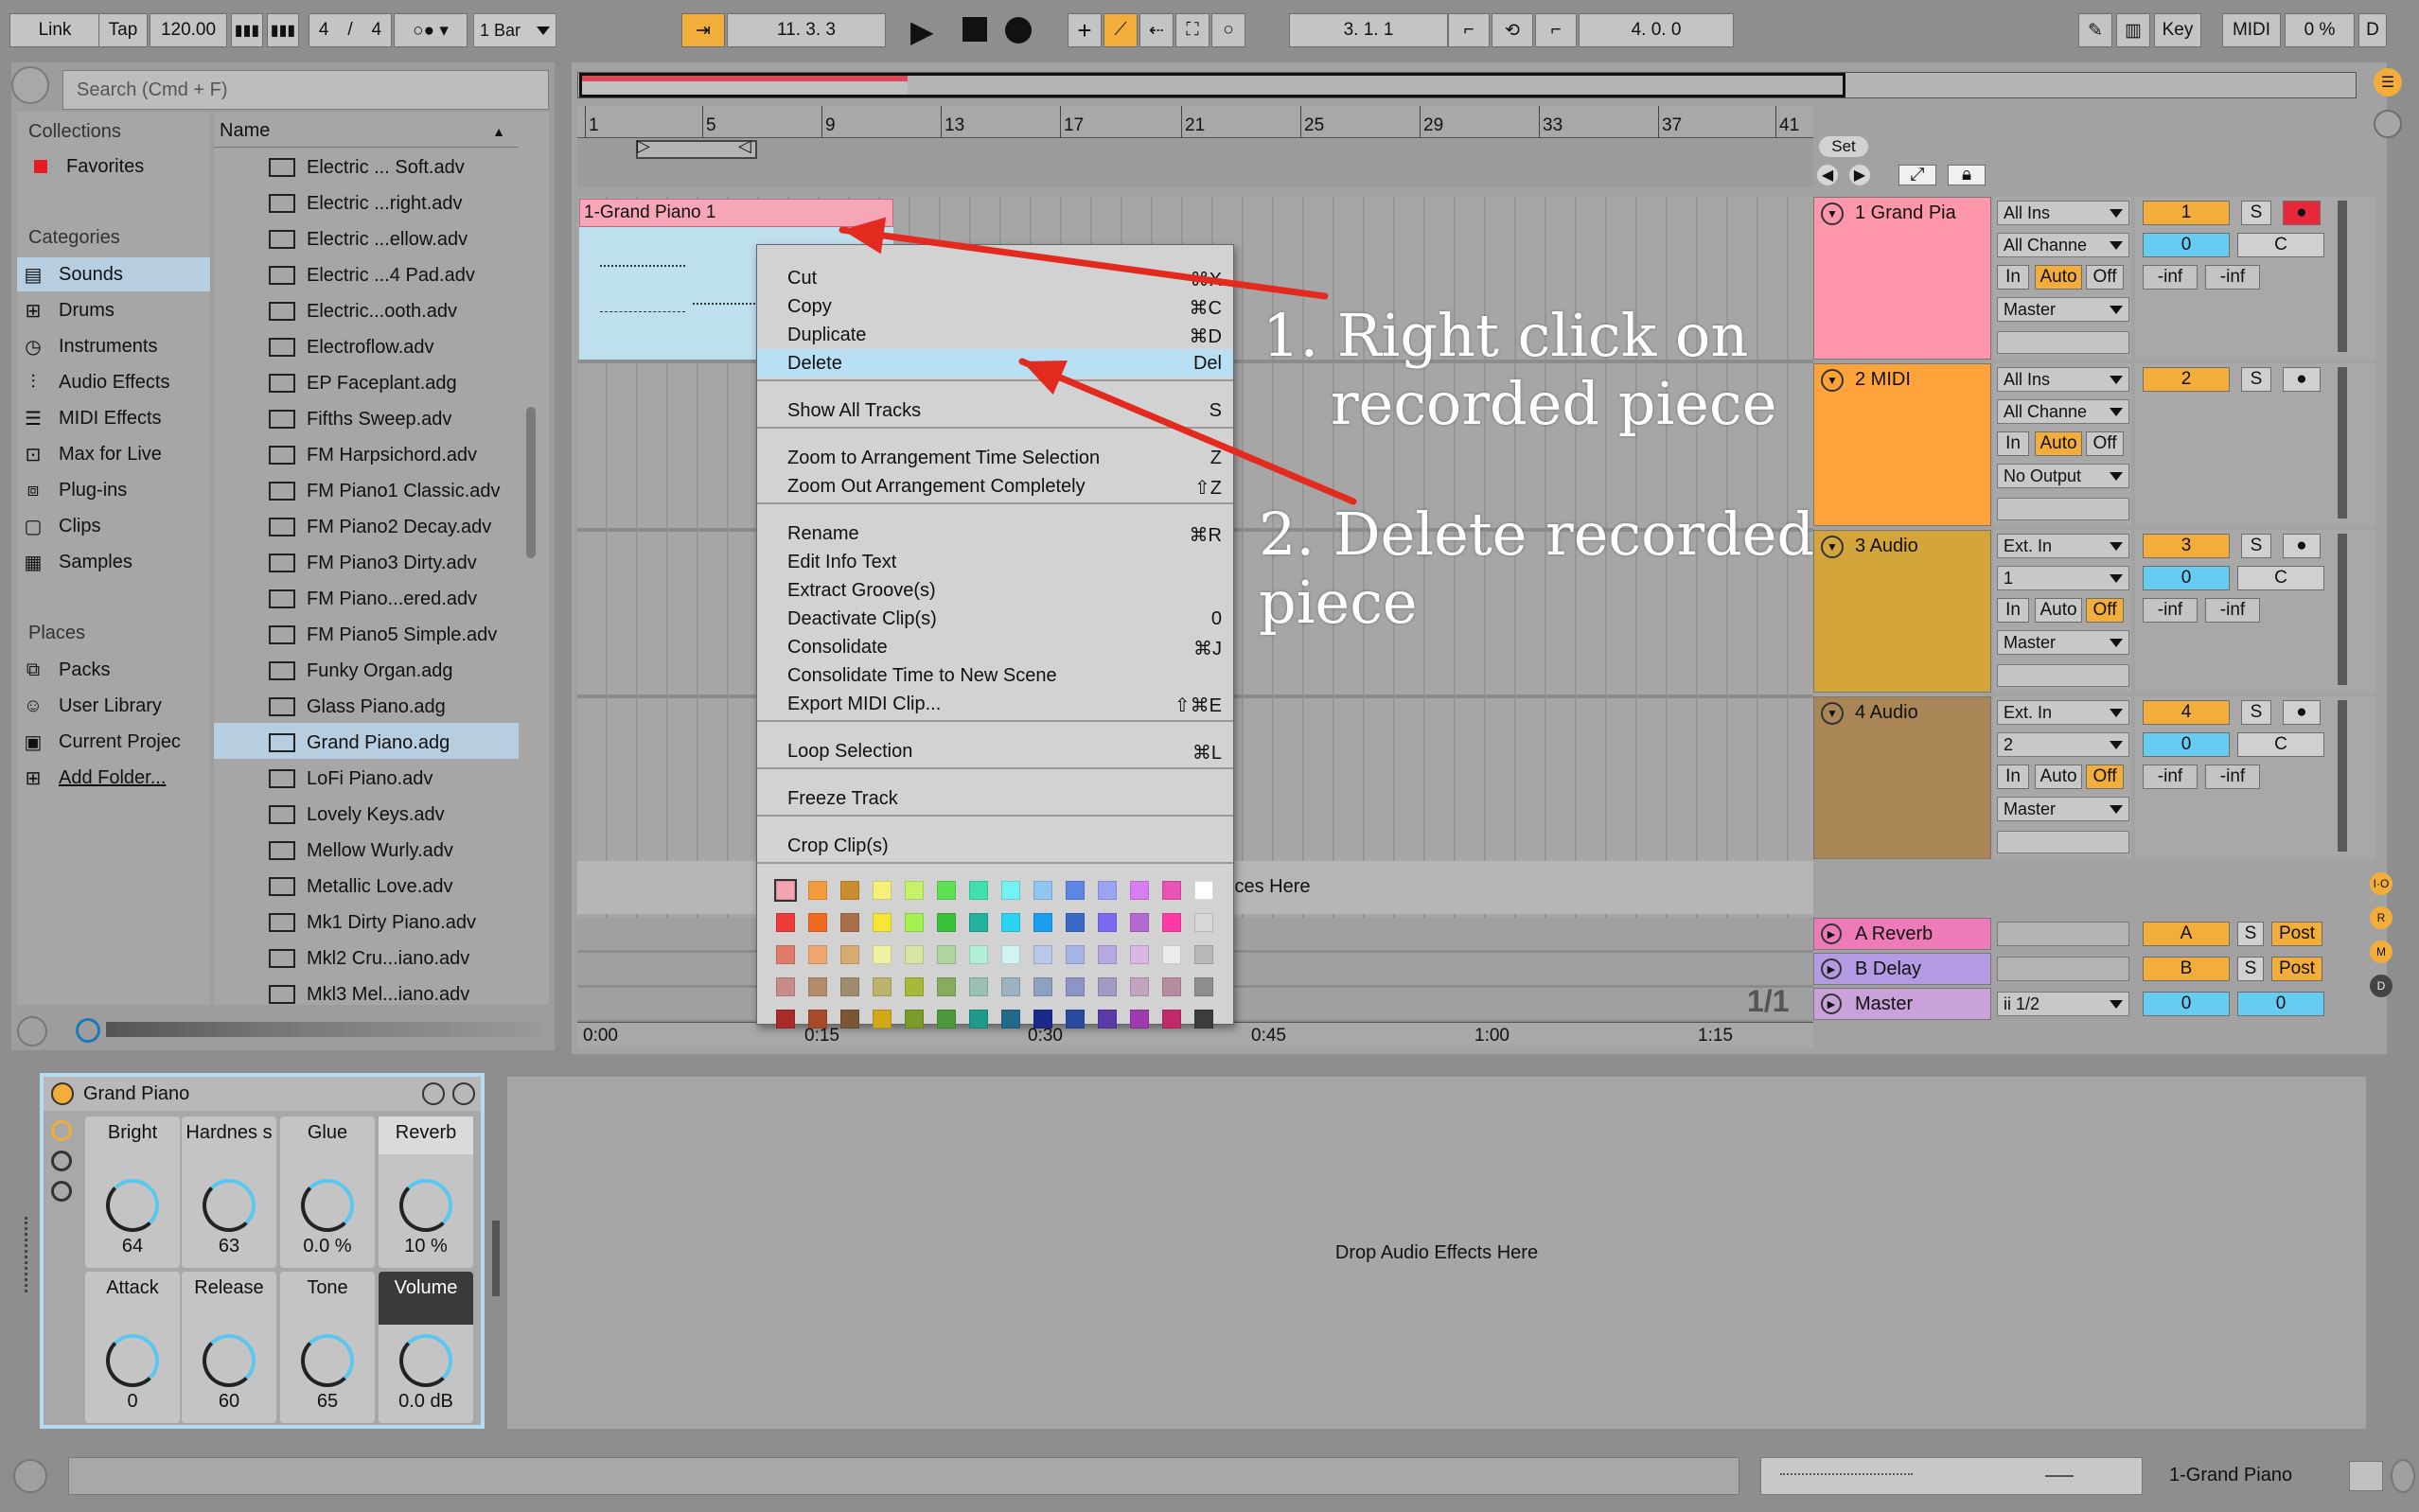  Describe the element at coordinates (61, 1161) in the screenshot. I see `chain-list-icon` at that location.